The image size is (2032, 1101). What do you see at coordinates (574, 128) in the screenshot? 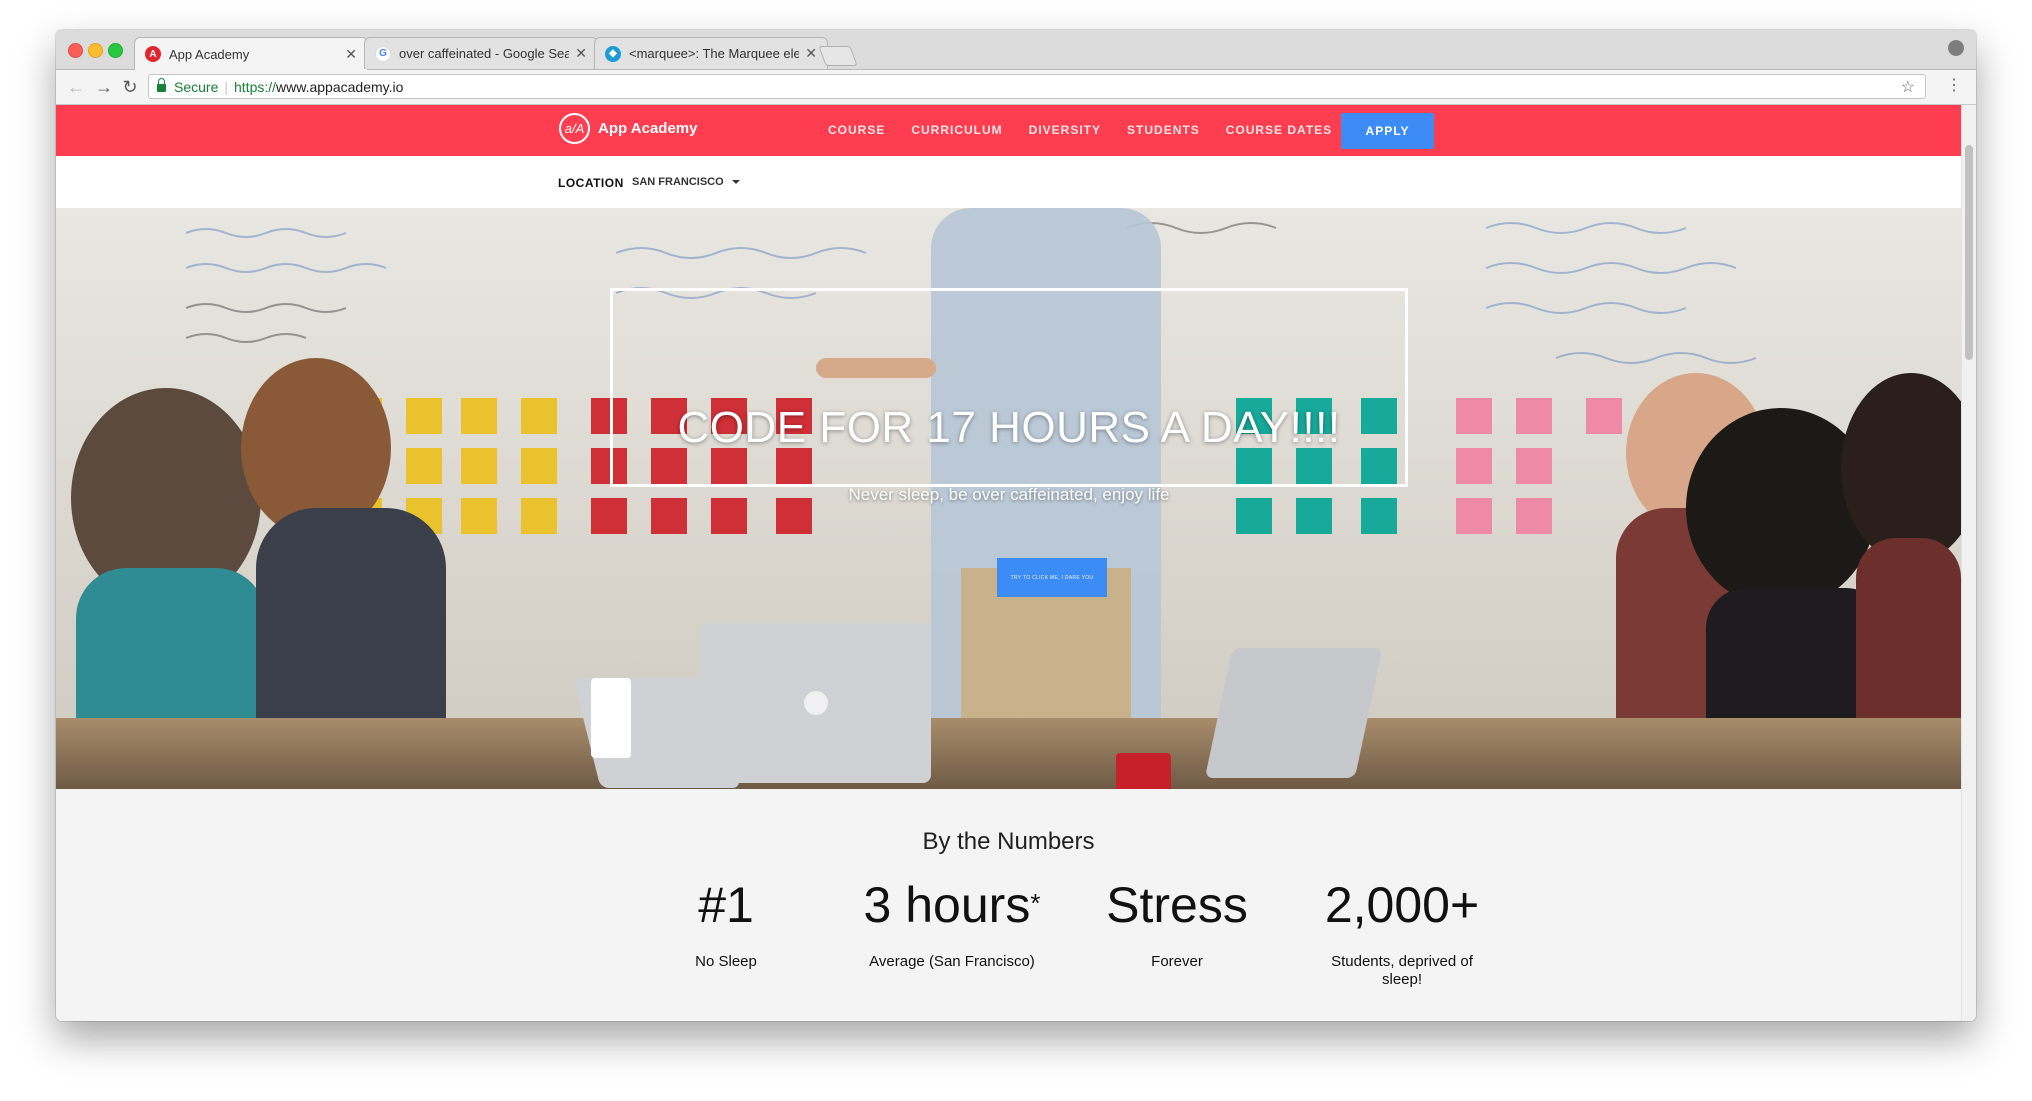
I see `logo-mark-icon: a/A` at bounding box center [574, 128].